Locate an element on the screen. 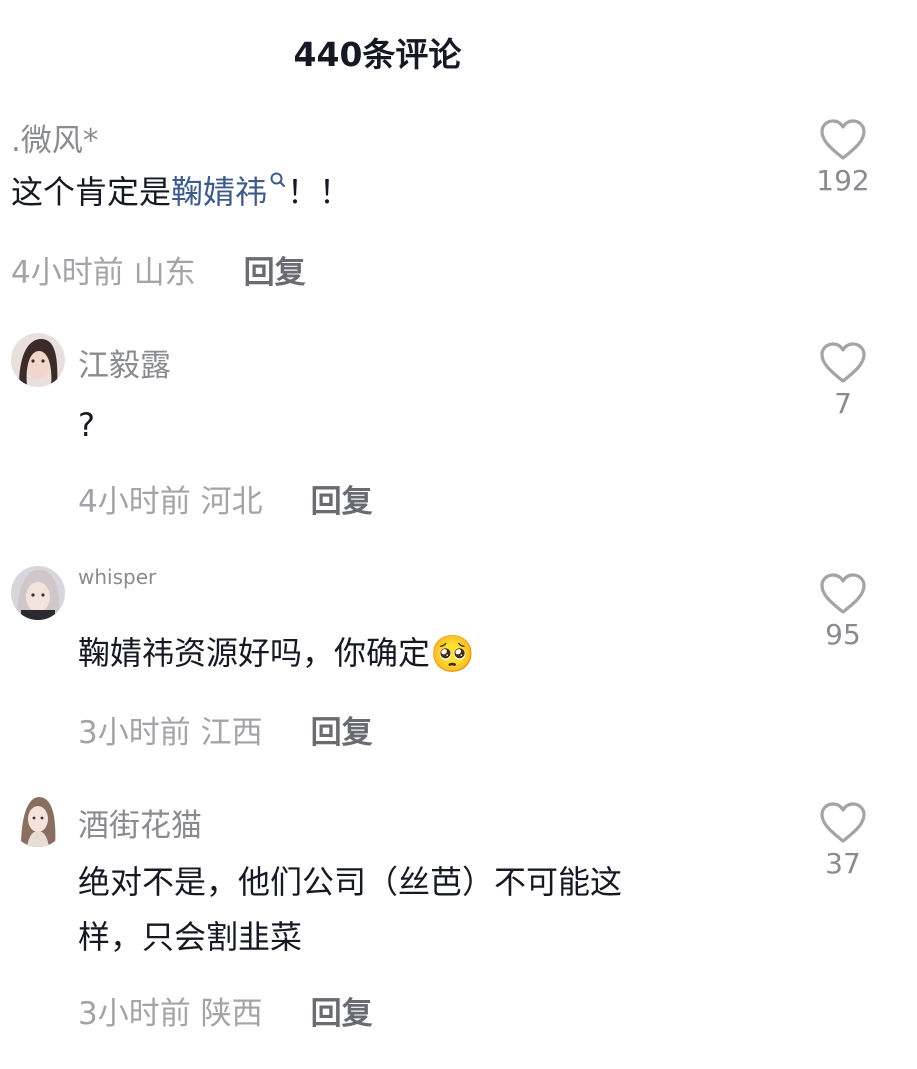 The image size is (917, 1069). comment-username: .微风* is located at coordinates (54, 137).